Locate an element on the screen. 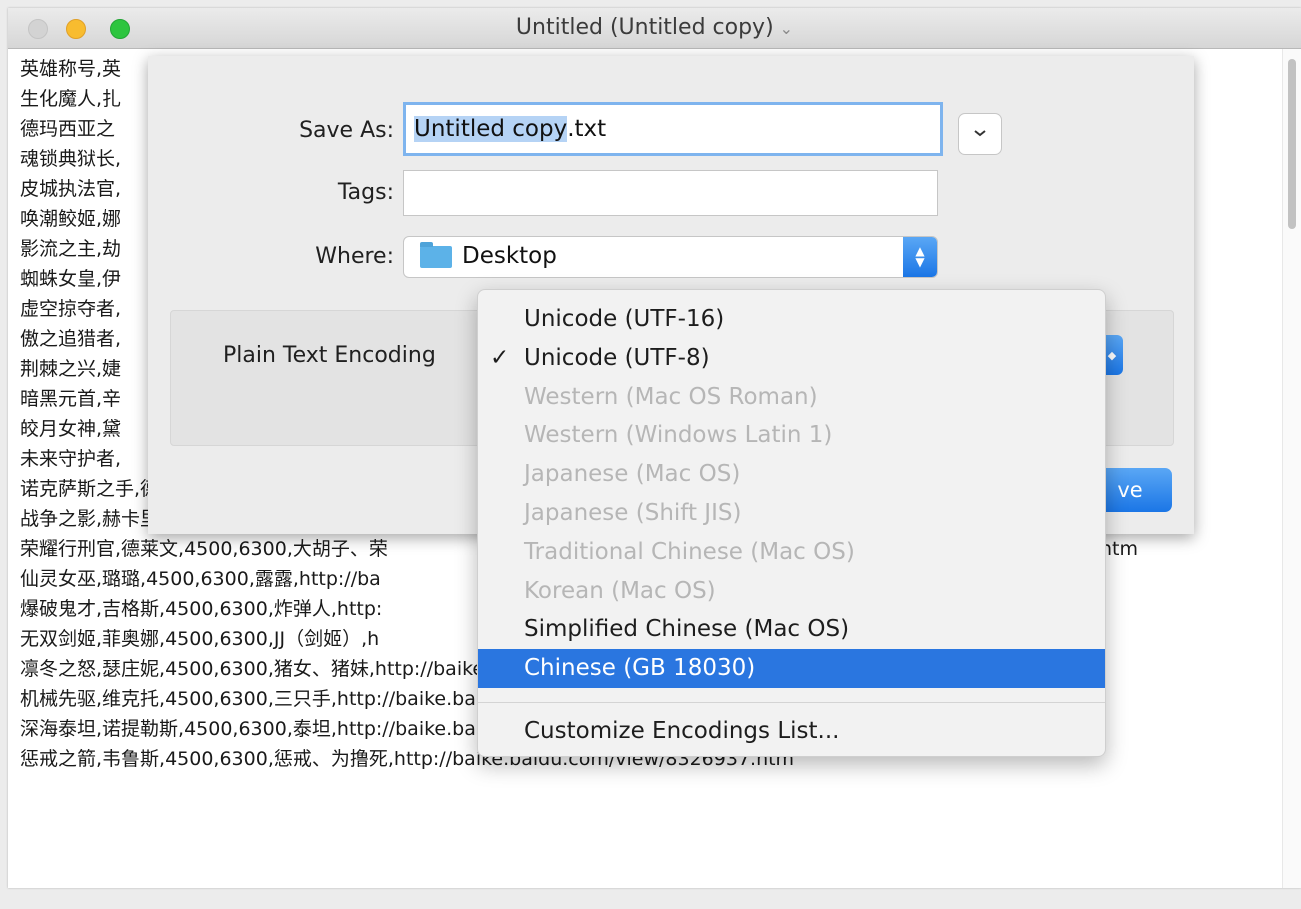 The height and width of the screenshot is (909, 1301). filename-selected-text: Untitled copy is located at coordinates (491, 129).